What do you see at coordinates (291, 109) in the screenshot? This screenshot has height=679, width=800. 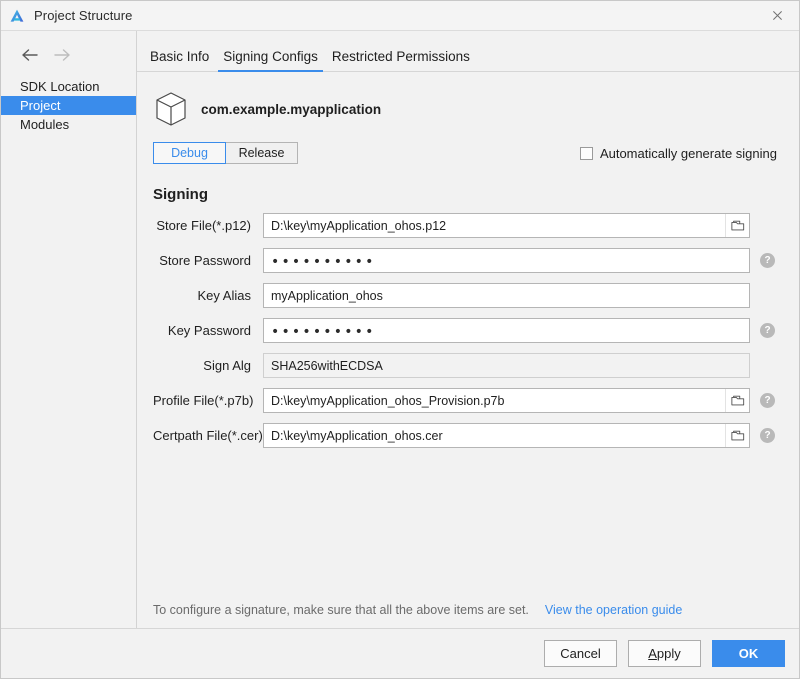 I see `package-name: com.example.myapplication` at bounding box center [291, 109].